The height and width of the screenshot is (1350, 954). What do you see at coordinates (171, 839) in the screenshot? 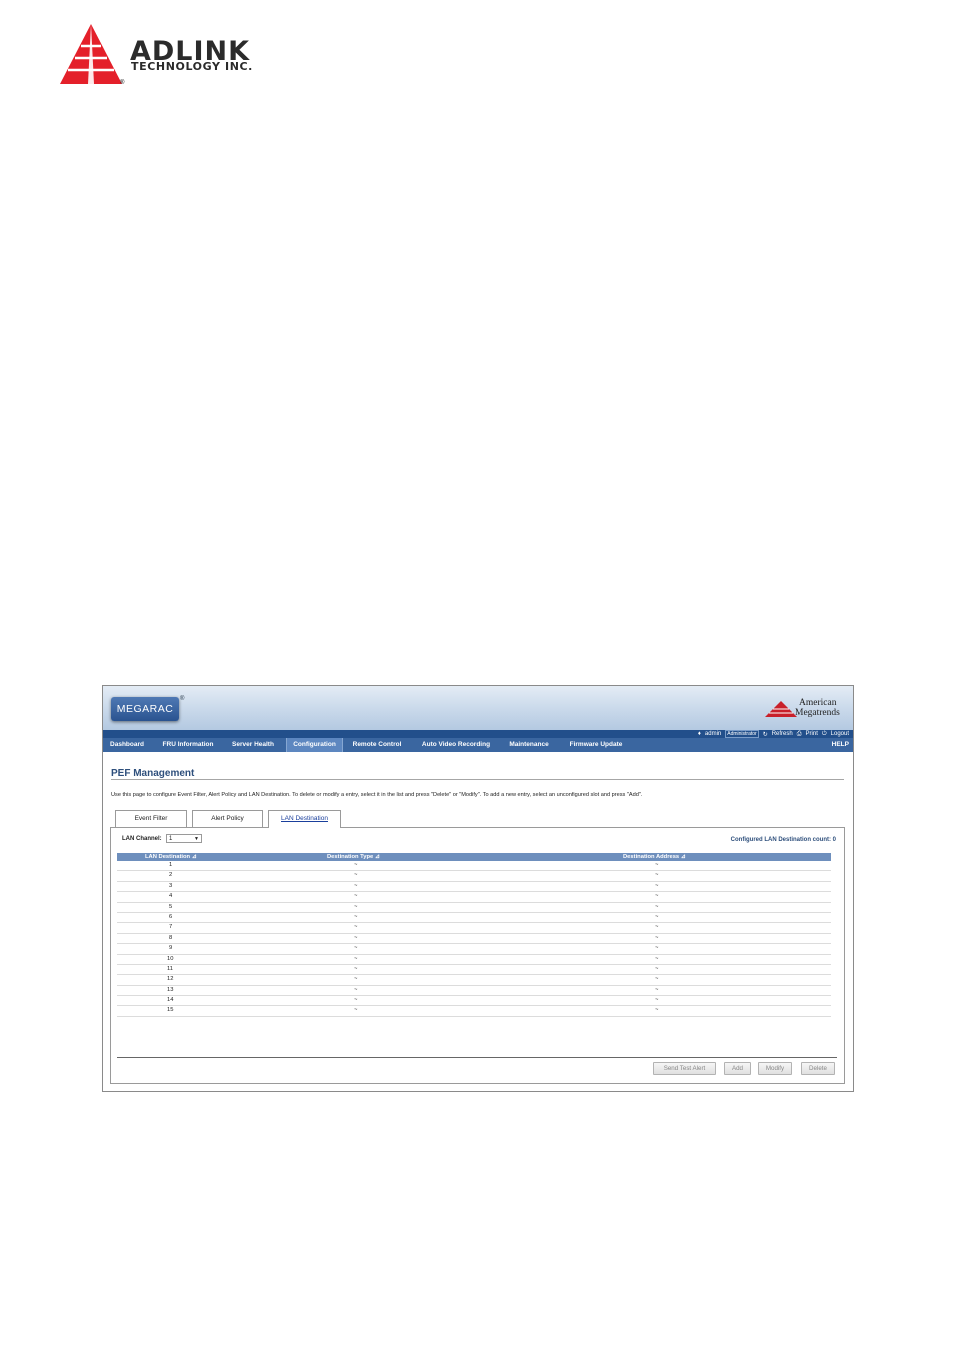
I see `lan-channel-value: 1` at bounding box center [171, 839].